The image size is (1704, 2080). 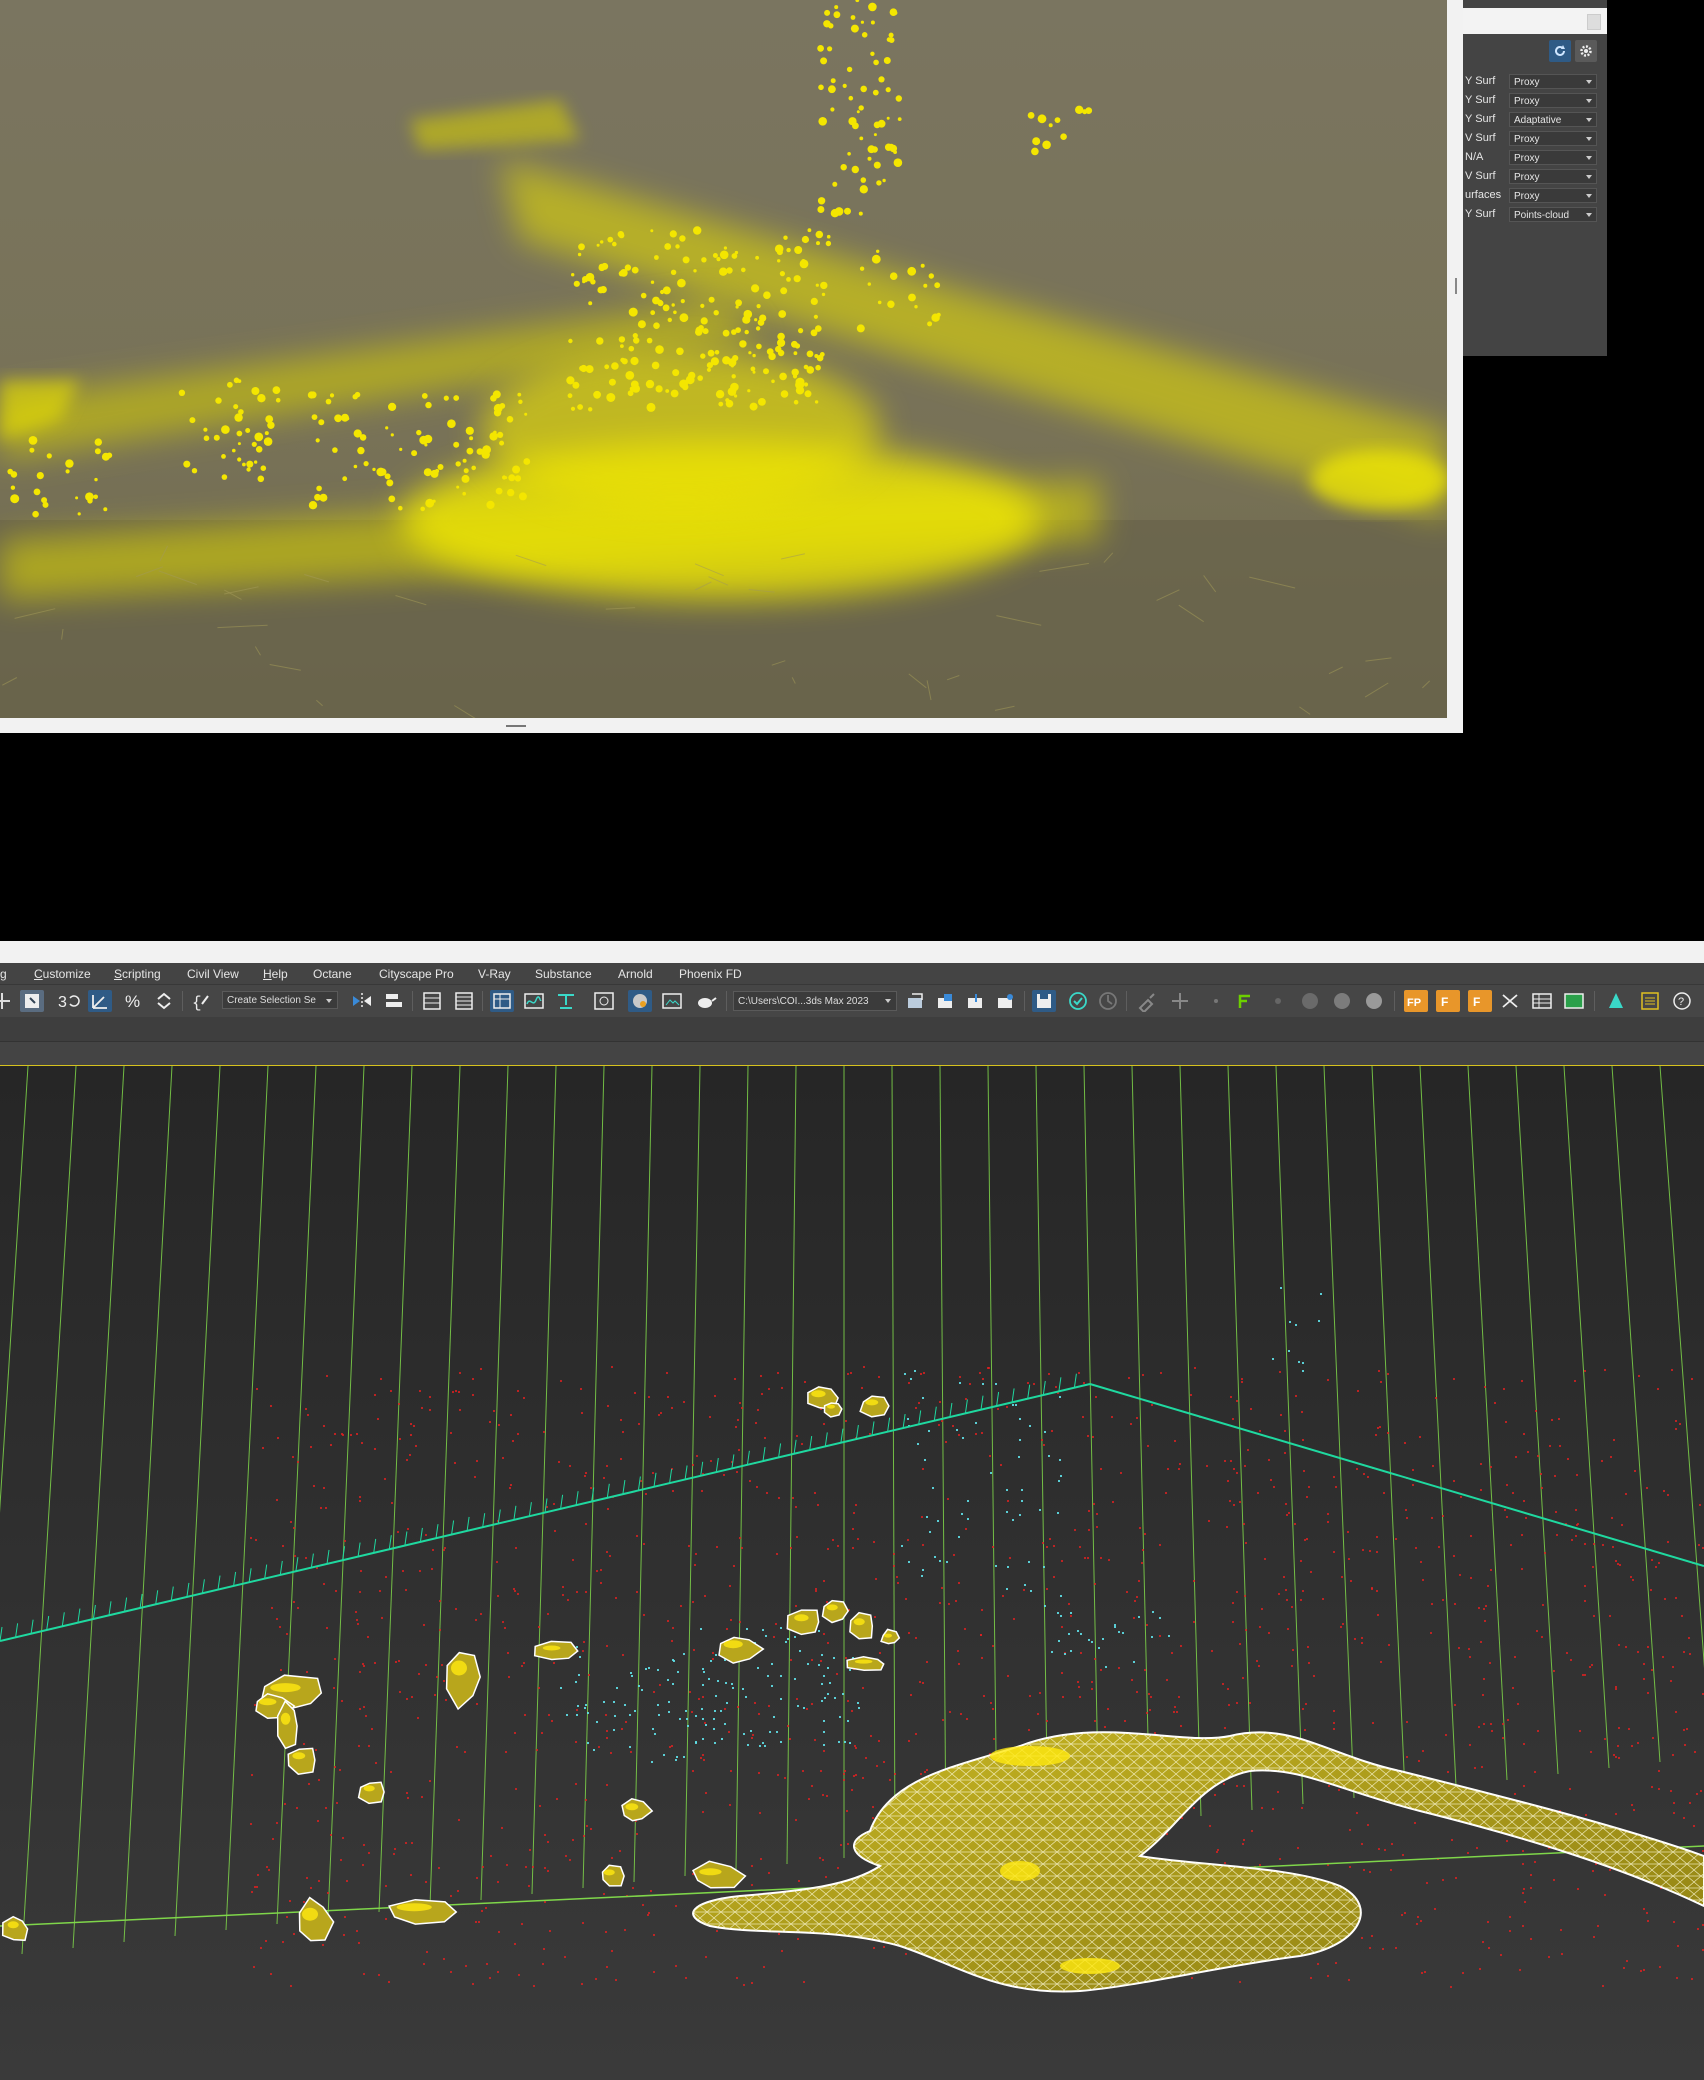 I want to click on render-window-resize-handle, so click(x=516, y=726).